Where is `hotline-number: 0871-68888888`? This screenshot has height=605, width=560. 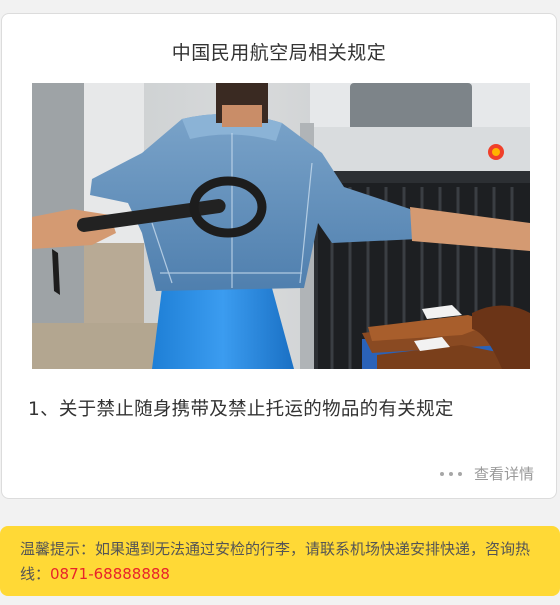
hotline-number: 0871-68888888 is located at coordinates (110, 574).